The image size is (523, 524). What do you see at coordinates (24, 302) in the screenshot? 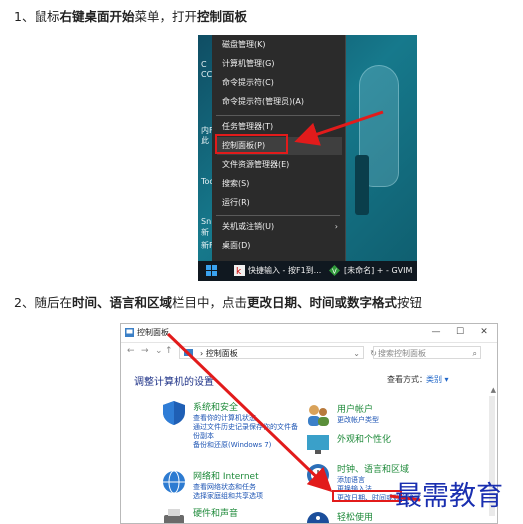
I see `step-2-number: 2、` at bounding box center [24, 302].